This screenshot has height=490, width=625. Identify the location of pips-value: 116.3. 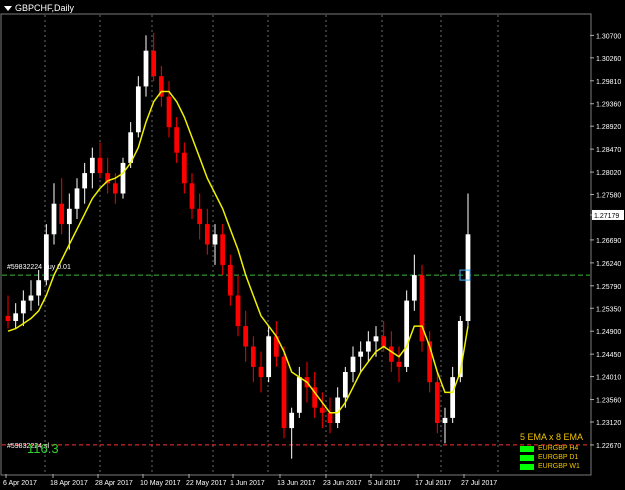
(43, 448).